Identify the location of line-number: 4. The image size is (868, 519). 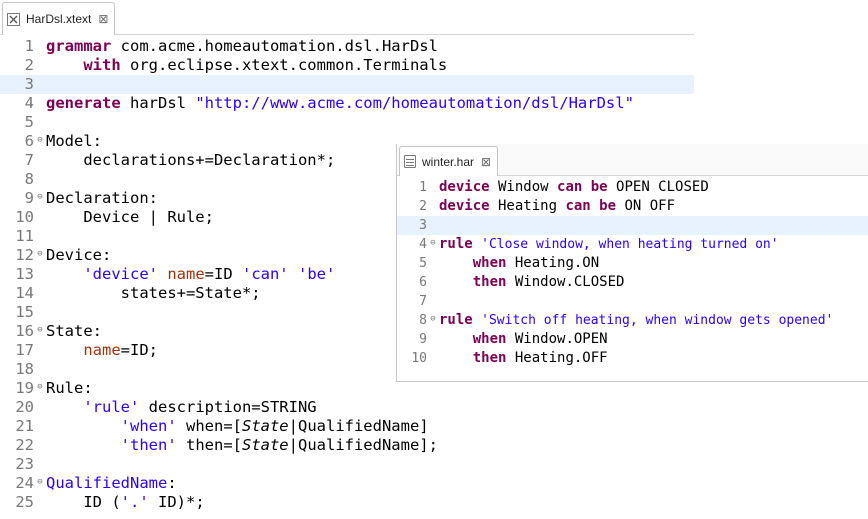
(29, 103).